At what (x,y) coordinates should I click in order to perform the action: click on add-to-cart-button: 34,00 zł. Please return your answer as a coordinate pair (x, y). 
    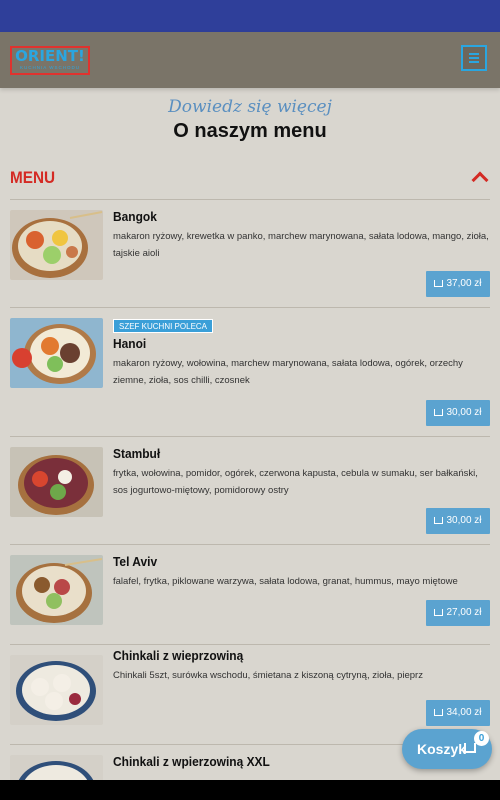
    Looking at the image, I should click on (458, 713).